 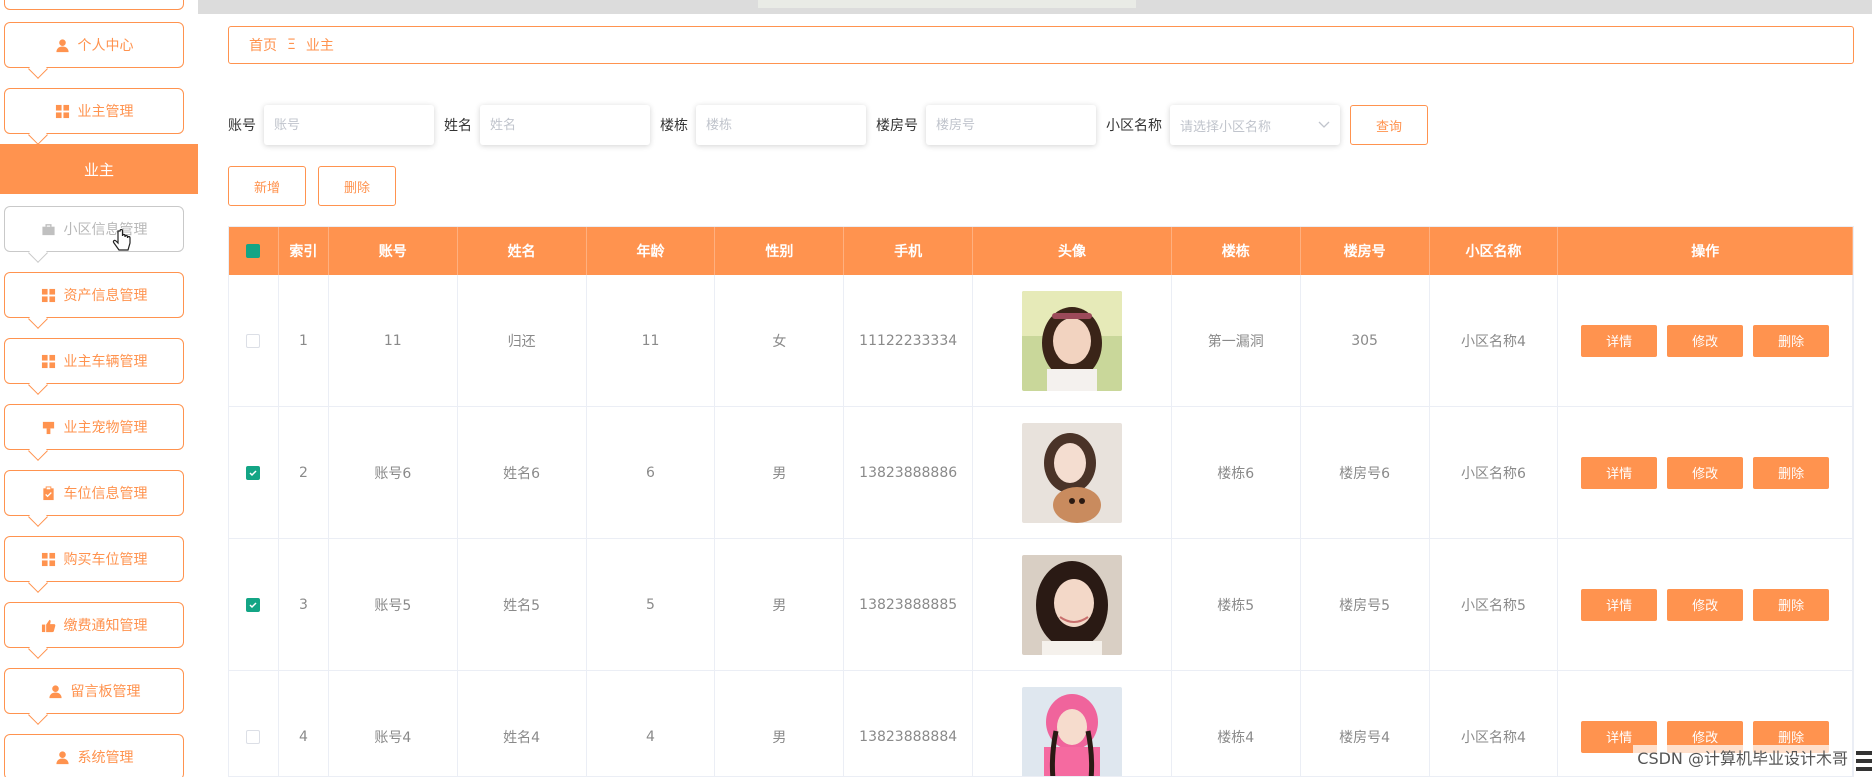 I want to click on cell-index: 2, so click(x=304, y=472).